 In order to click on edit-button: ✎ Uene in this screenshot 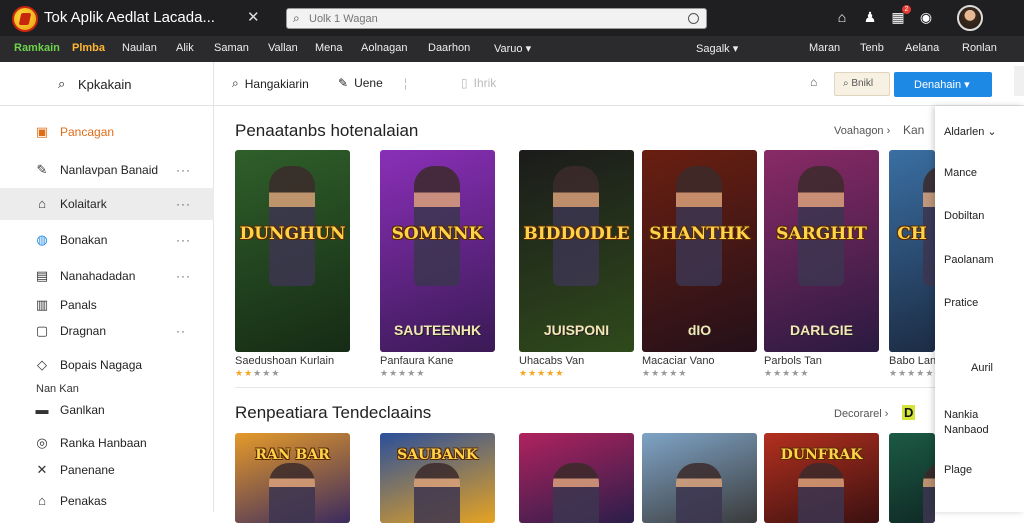, I will do `click(360, 83)`.